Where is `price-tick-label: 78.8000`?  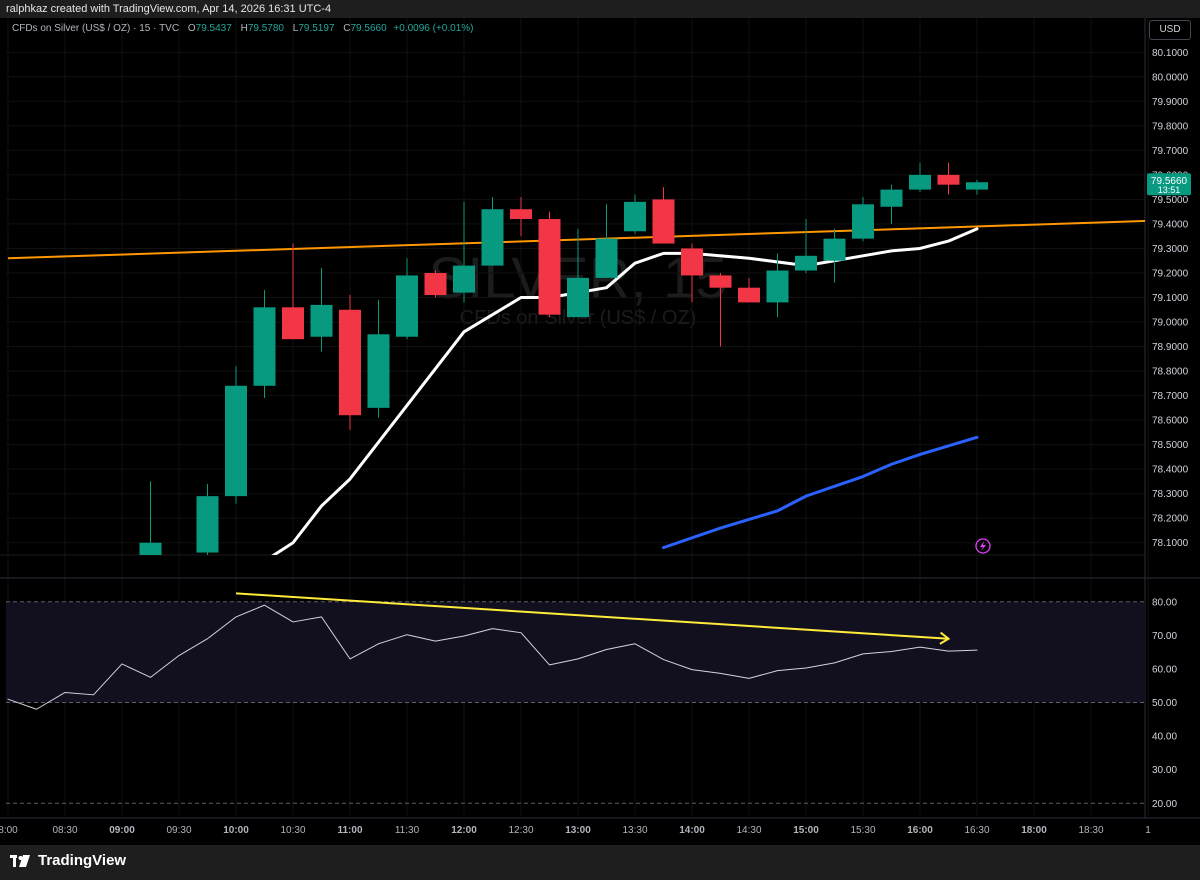
price-tick-label: 78.8000 is located at coordinates (1170, 372).